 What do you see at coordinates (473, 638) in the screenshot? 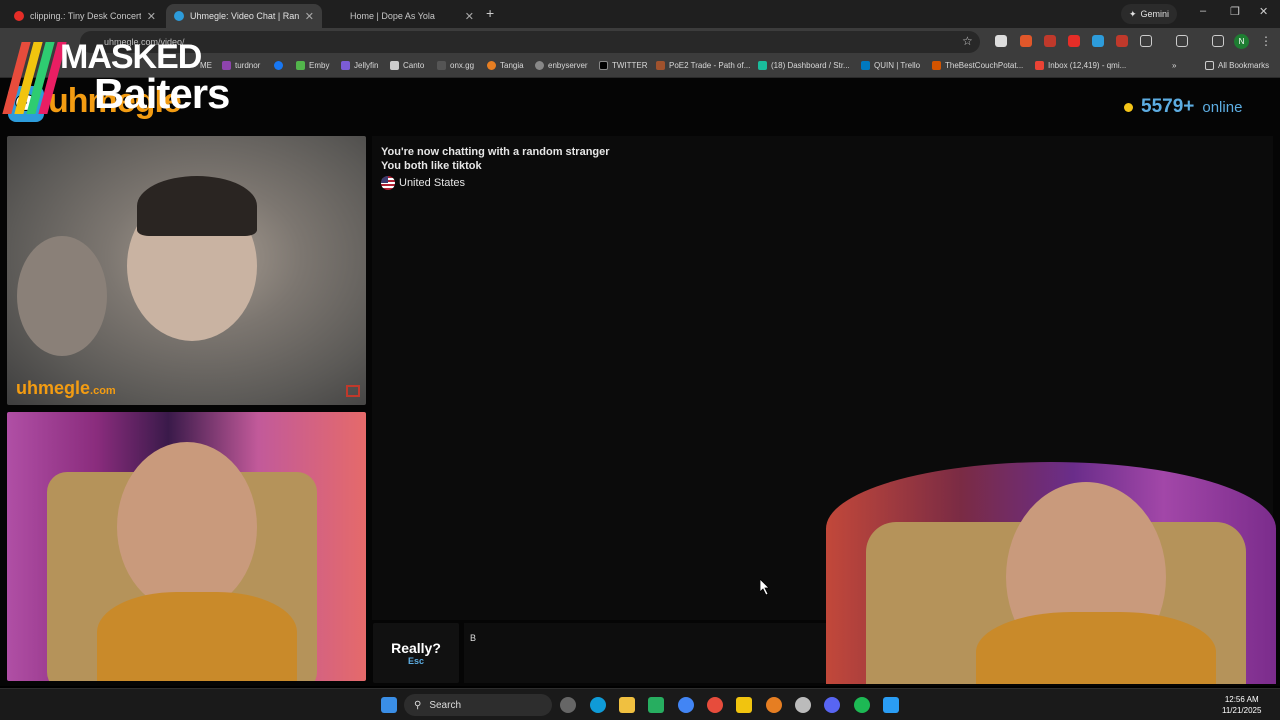
I see `message-text: B` at bounding box center [473, 638].